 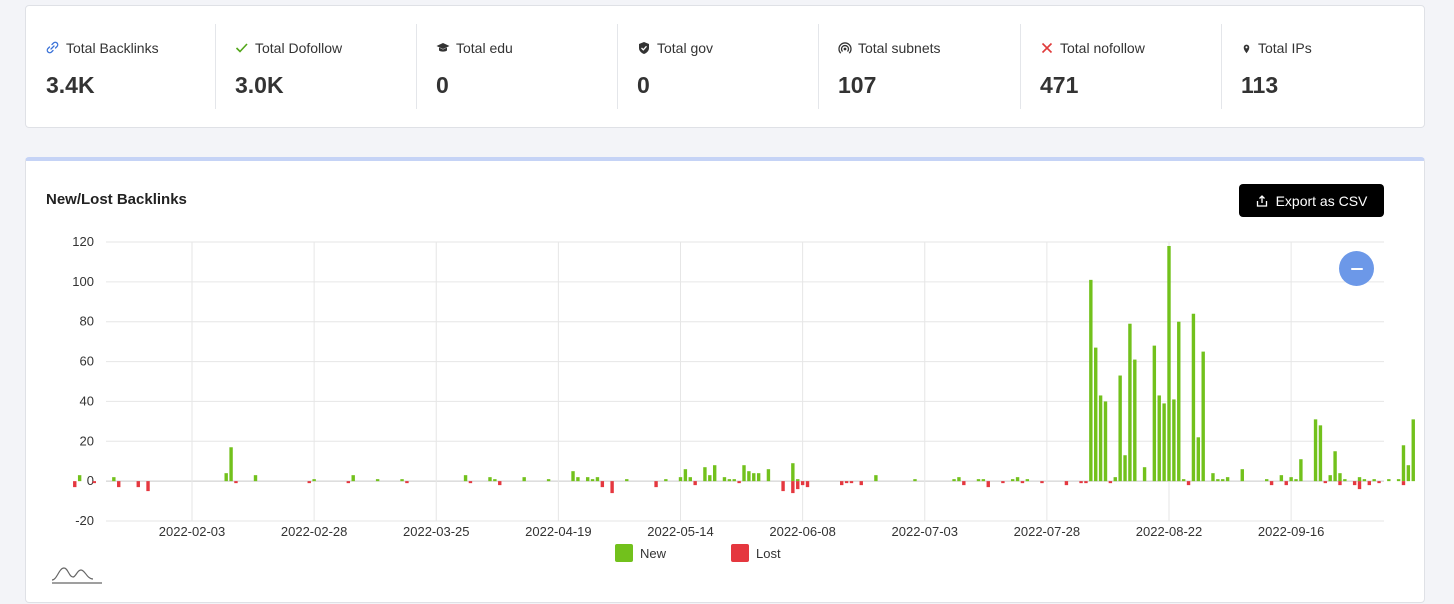 What do you see at coordinates (640, 553) in the screenshot?
I see `legend-item-new: New` at bounding box center [640, 553].